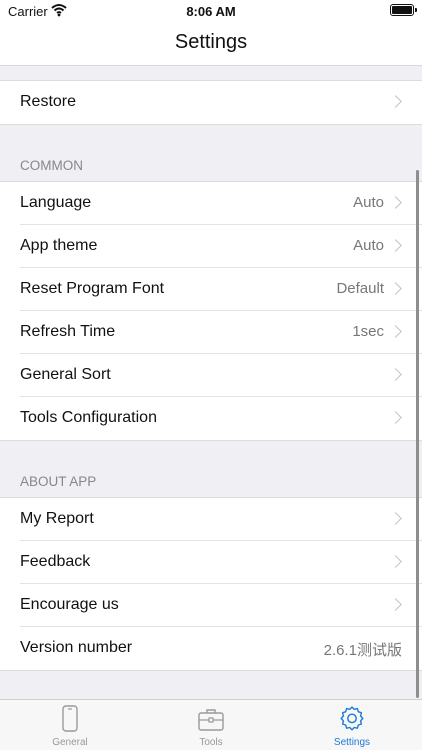  Describe the element at coordinates (211, 720) in the screenshot. I see `toolbox-icon` at that location.